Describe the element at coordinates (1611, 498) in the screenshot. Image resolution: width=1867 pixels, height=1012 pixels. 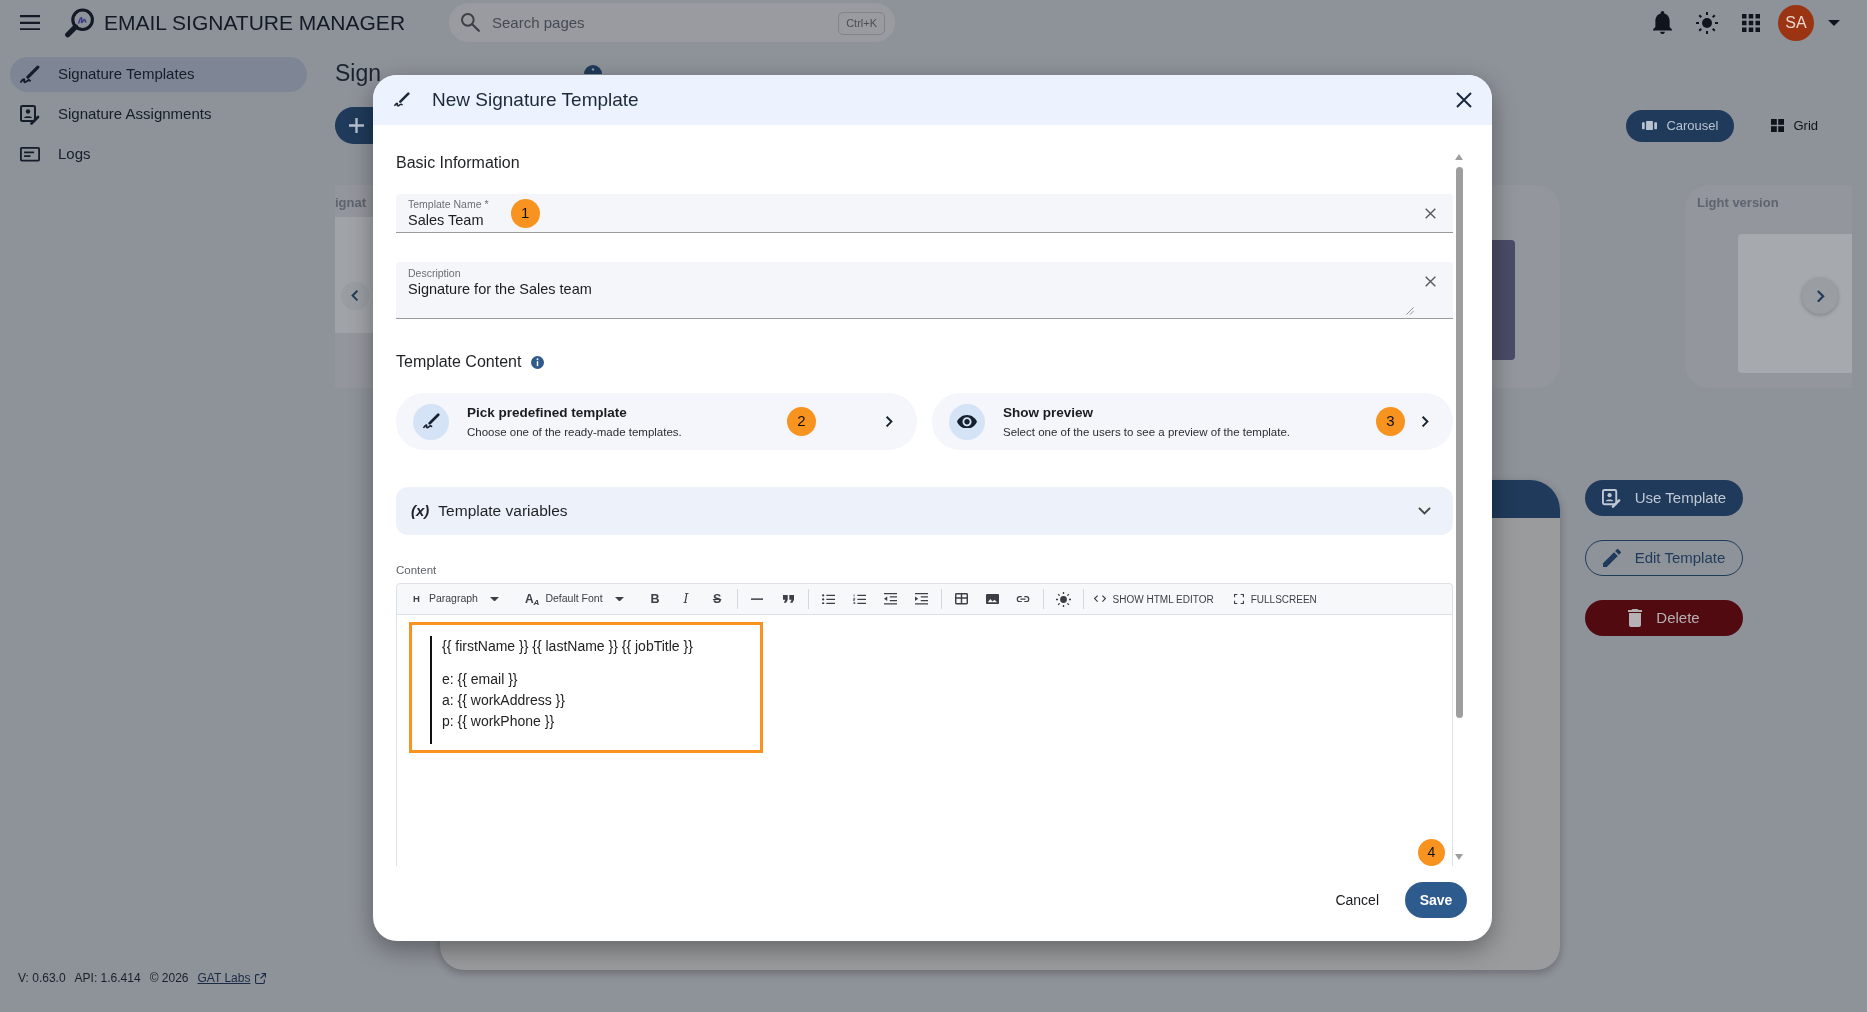
I see `document-edit-icon` at that location.